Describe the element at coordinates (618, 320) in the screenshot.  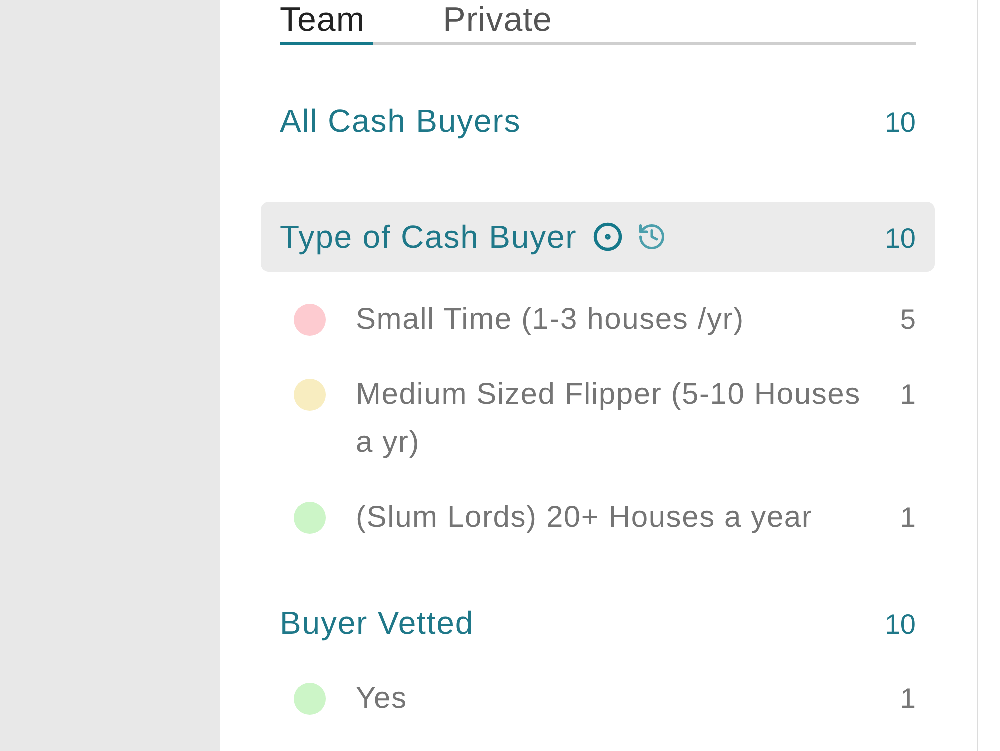
I see `option-label: Small Time (1-3 houses /yr)` at that location.